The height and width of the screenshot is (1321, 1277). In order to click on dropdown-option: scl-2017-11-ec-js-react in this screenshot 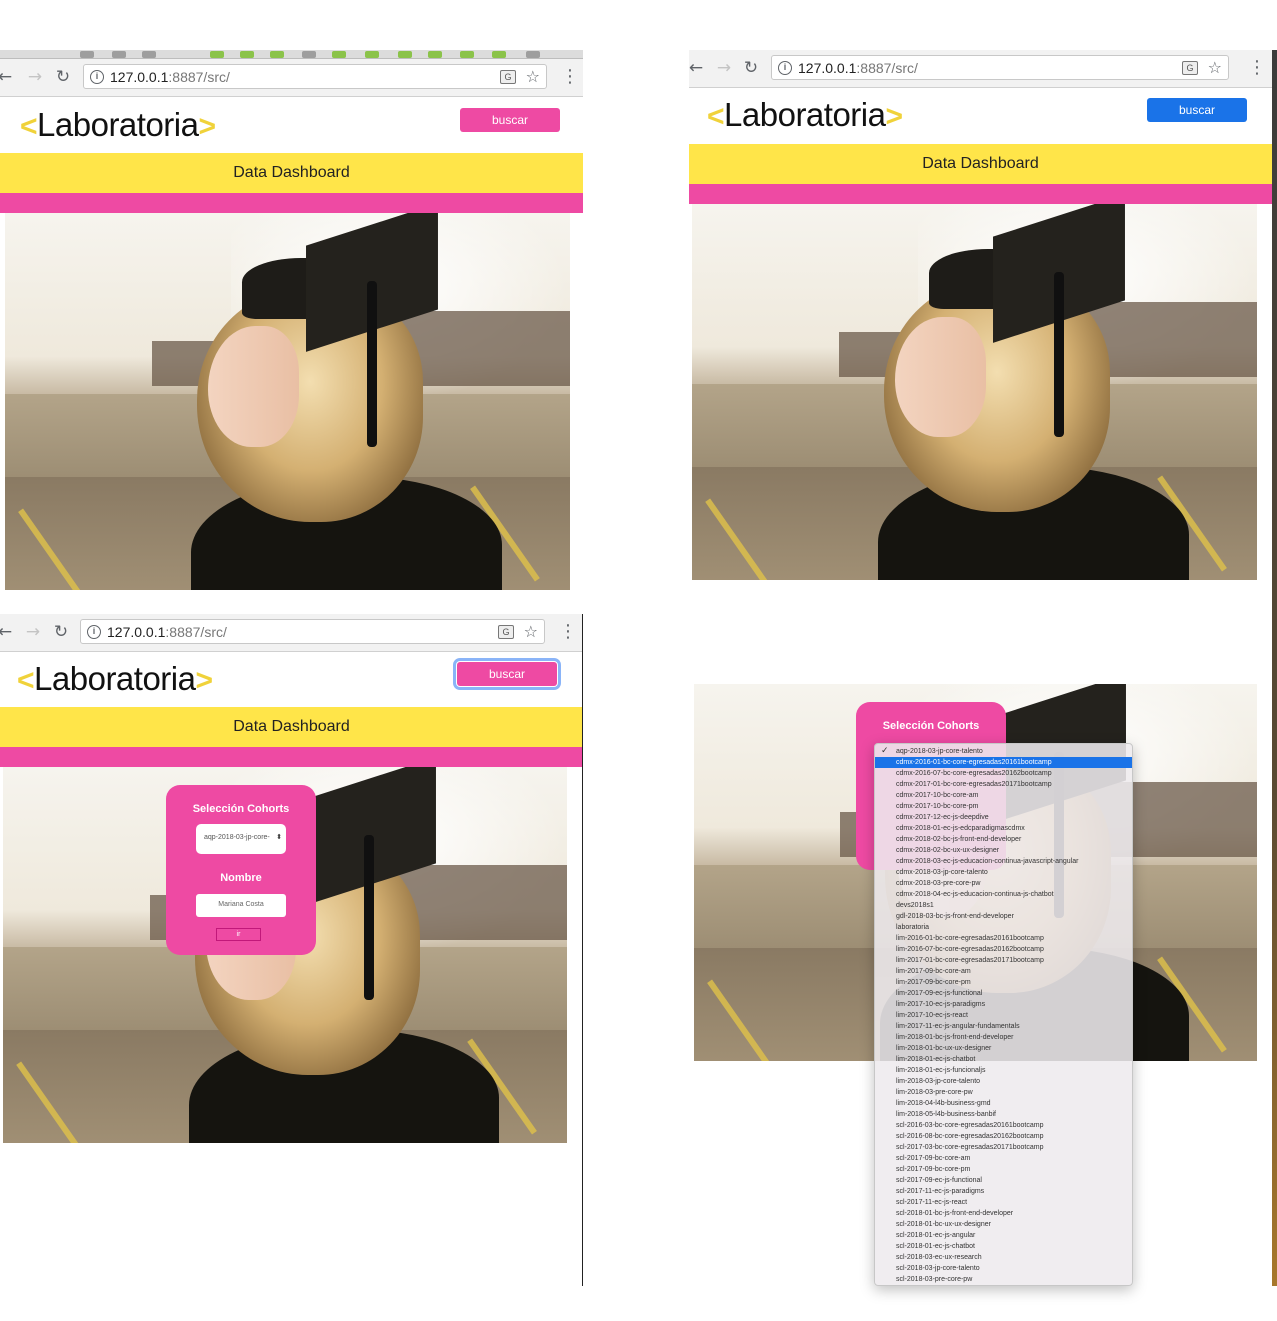, I will do `click(1003, 1202)`.